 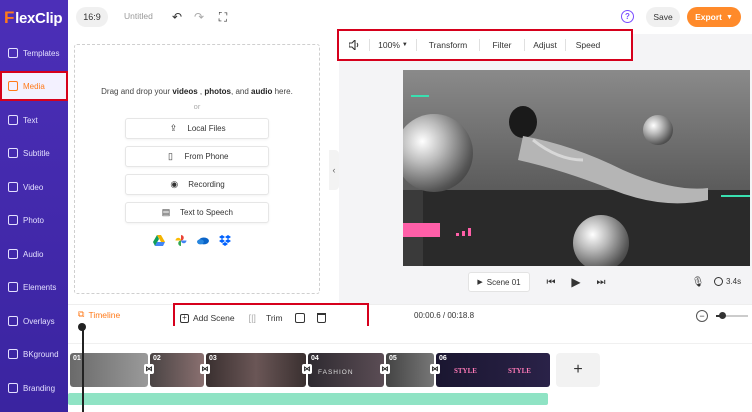 What do you see at coordinates (698, 282) in the screenshot?
I see `microphone-icon: 🎙` at bounding box center [698, 282].